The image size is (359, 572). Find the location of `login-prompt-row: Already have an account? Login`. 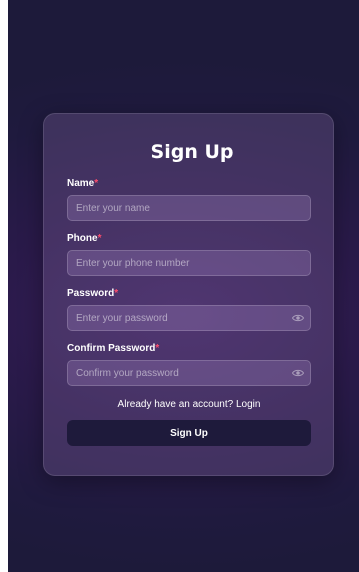

login-prompt-row: Already have an account? Login is located at coordinates (189, 405).